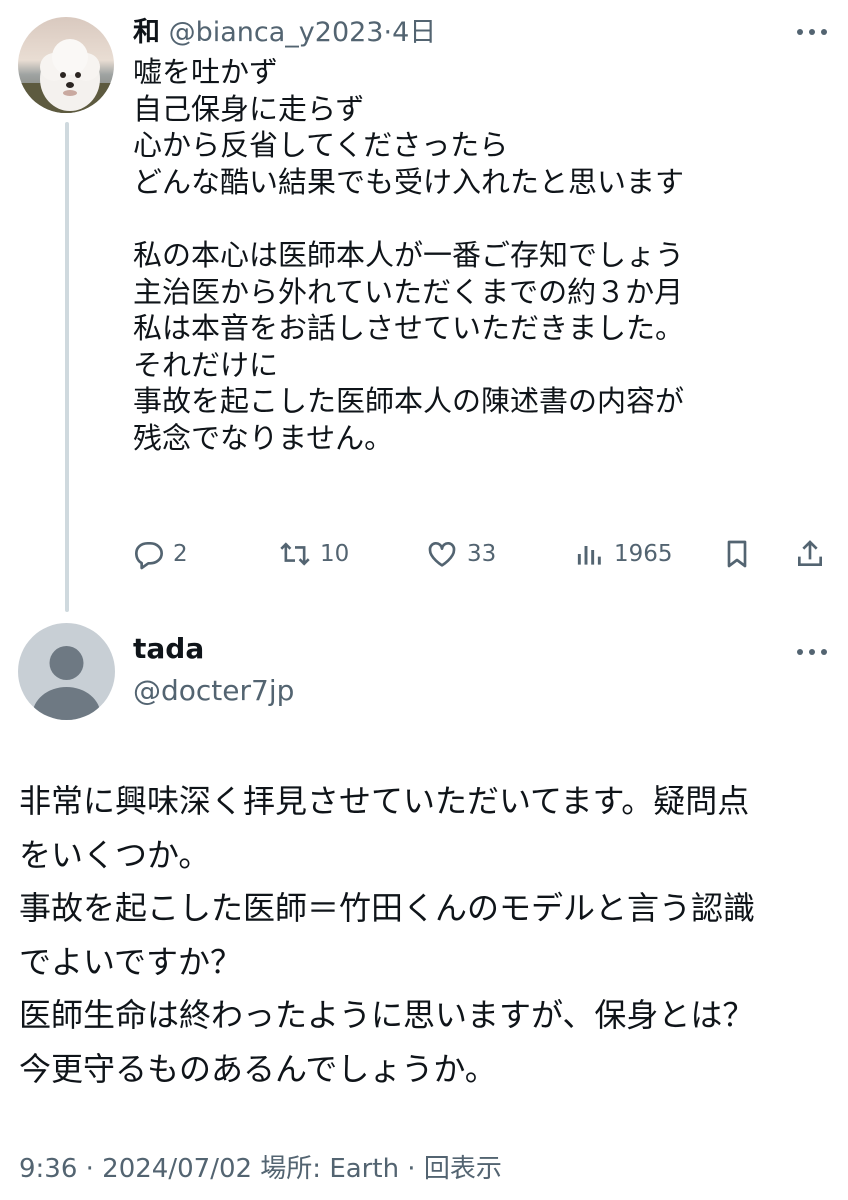 Image resolution: width=848 pixels, height=1200 pixels. What do you see at coordinates (313, 554) in the screenshot?
I see `retweet-button: 10` at bounding box center [313, 554].